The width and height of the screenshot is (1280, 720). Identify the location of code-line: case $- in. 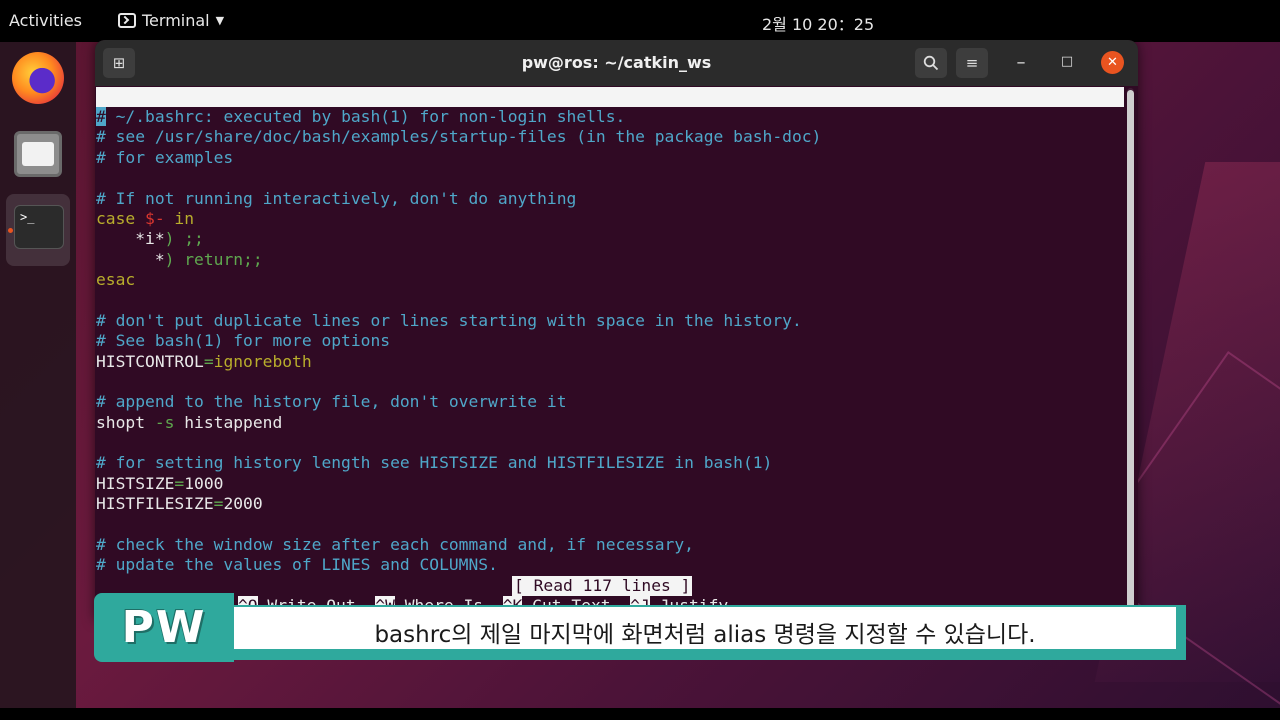
(145, 219).